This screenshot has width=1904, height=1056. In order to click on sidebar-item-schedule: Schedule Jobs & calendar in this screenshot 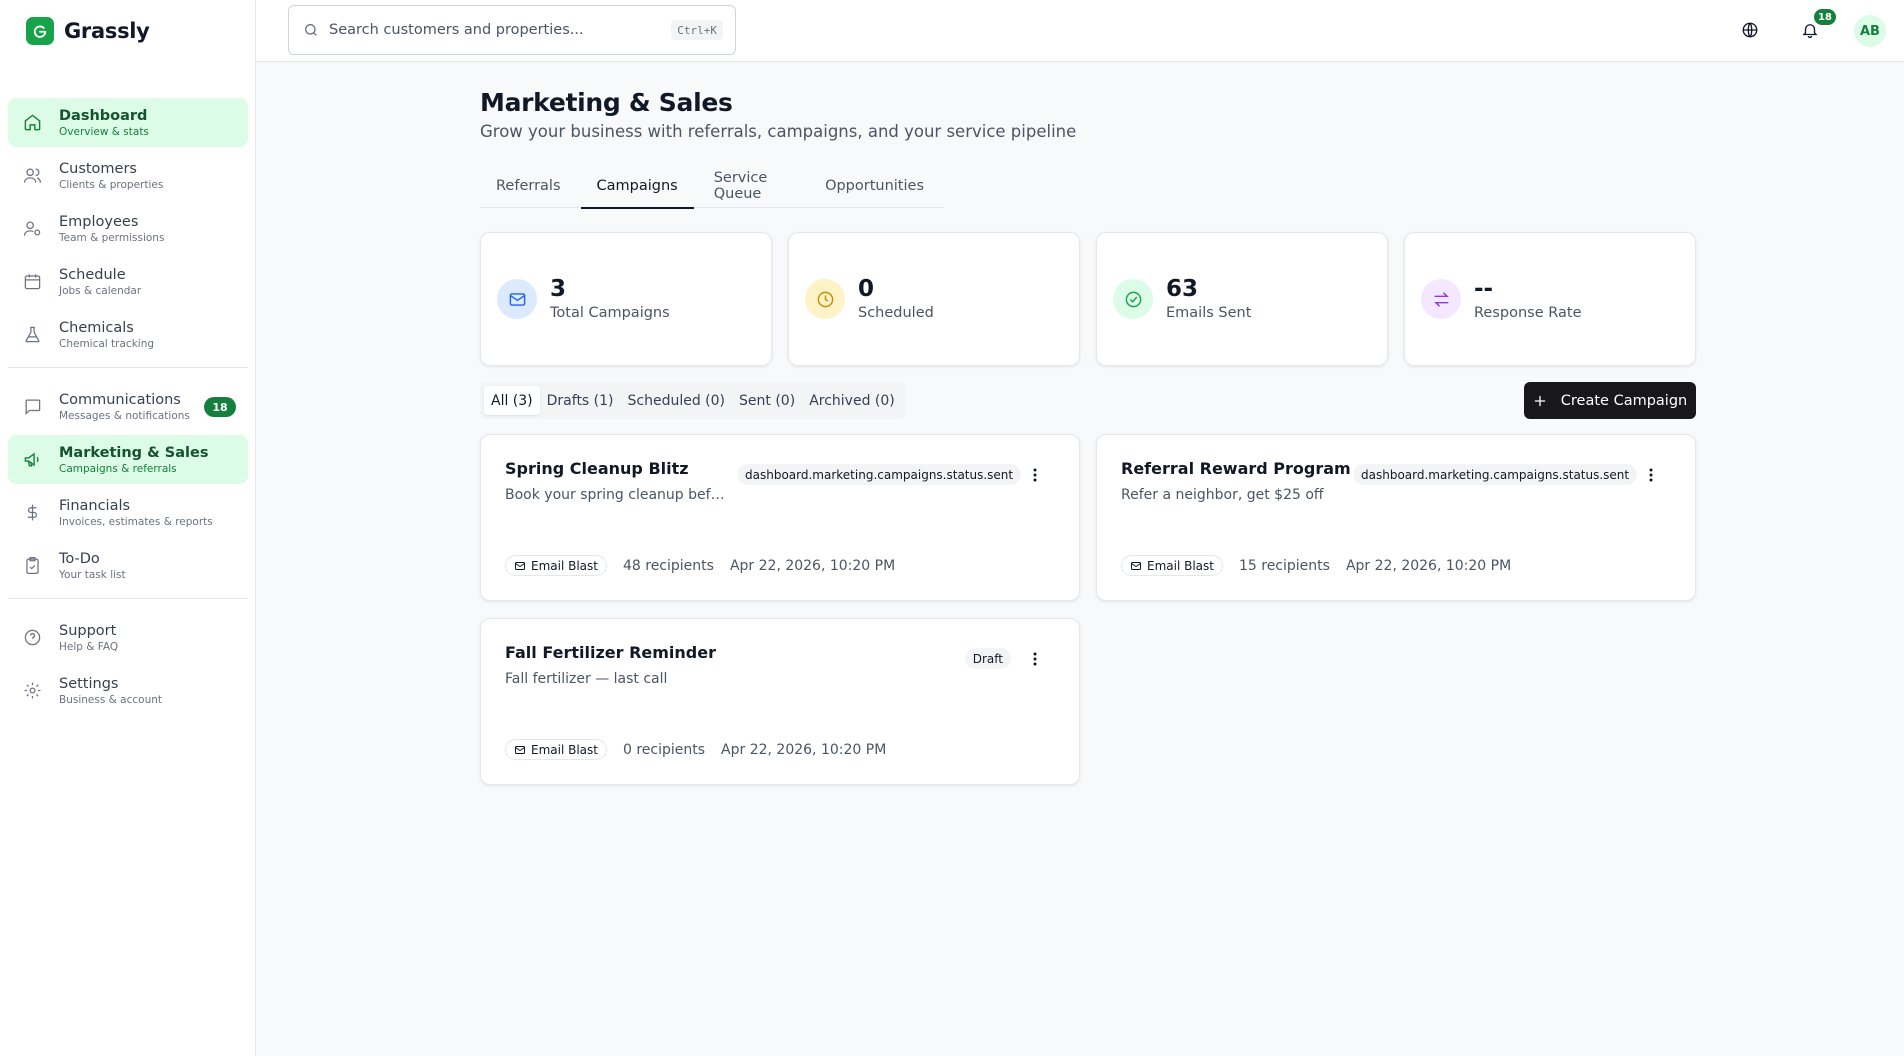, I will do `click(128, 281)`.